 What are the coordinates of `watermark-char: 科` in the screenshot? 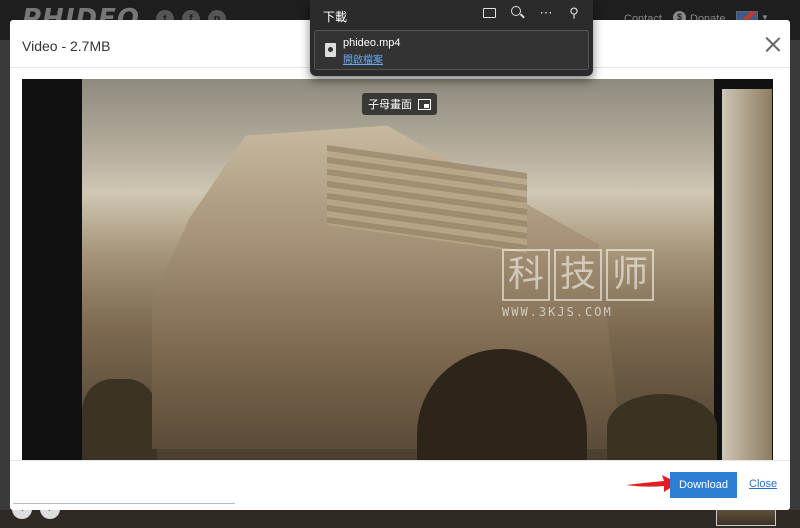 It's located at (526, 275).